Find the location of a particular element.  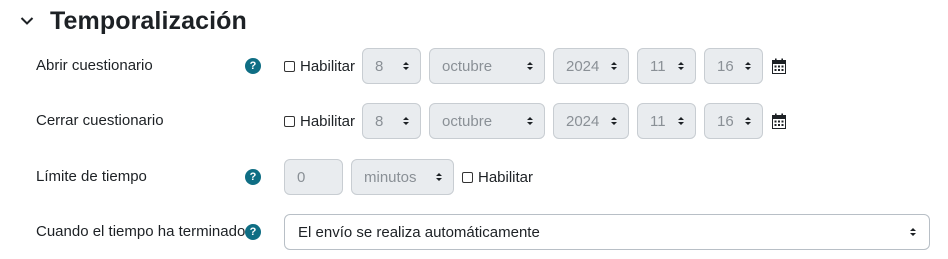

time-limit-input: 0 is located at coordinates (313, 177).